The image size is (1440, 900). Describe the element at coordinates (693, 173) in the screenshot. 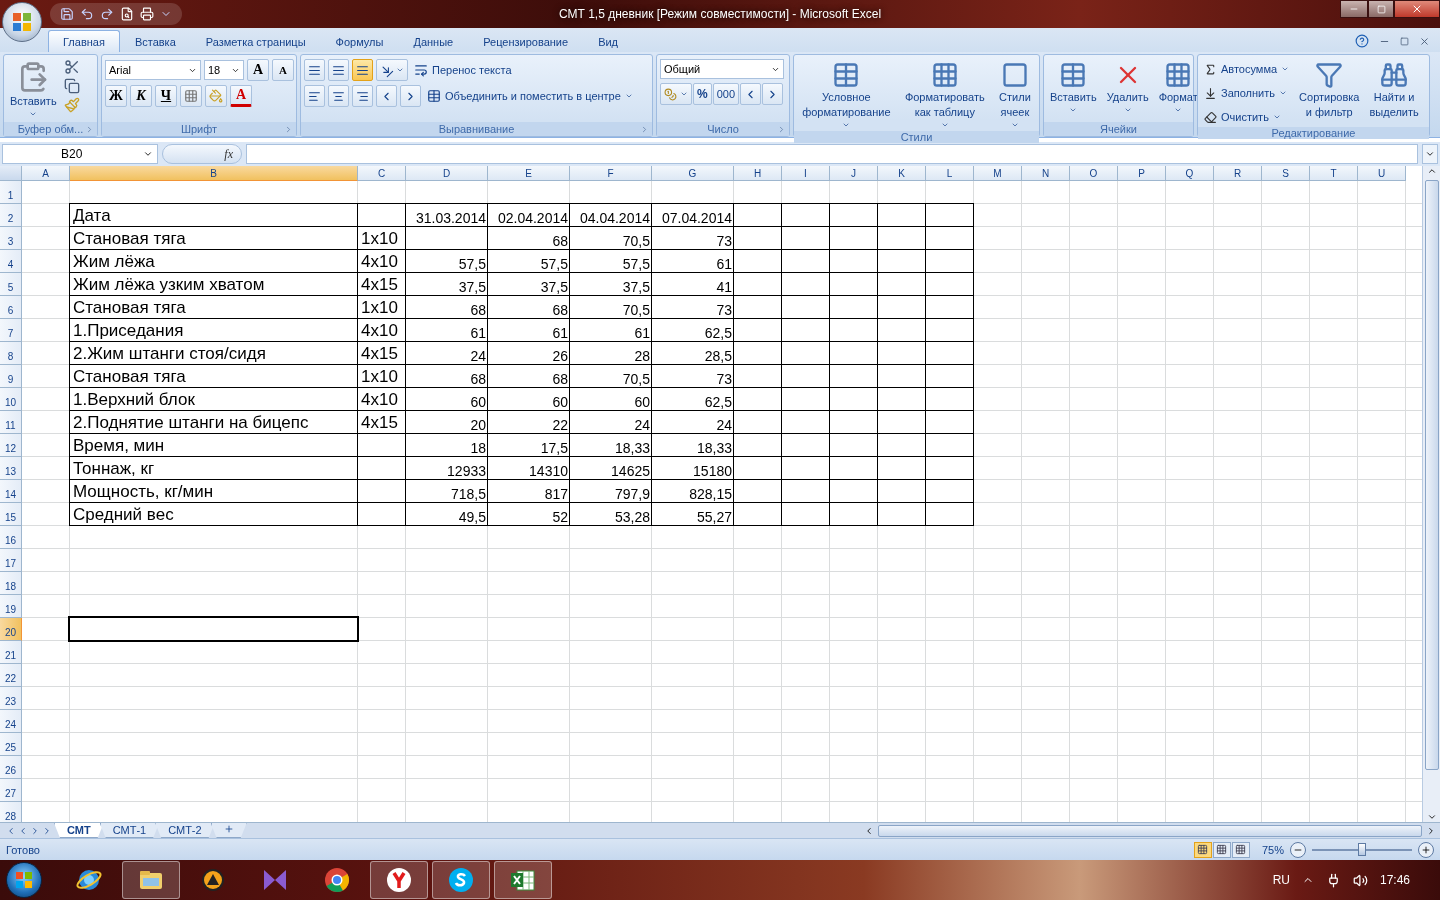

I see `column-header: G` at that location.